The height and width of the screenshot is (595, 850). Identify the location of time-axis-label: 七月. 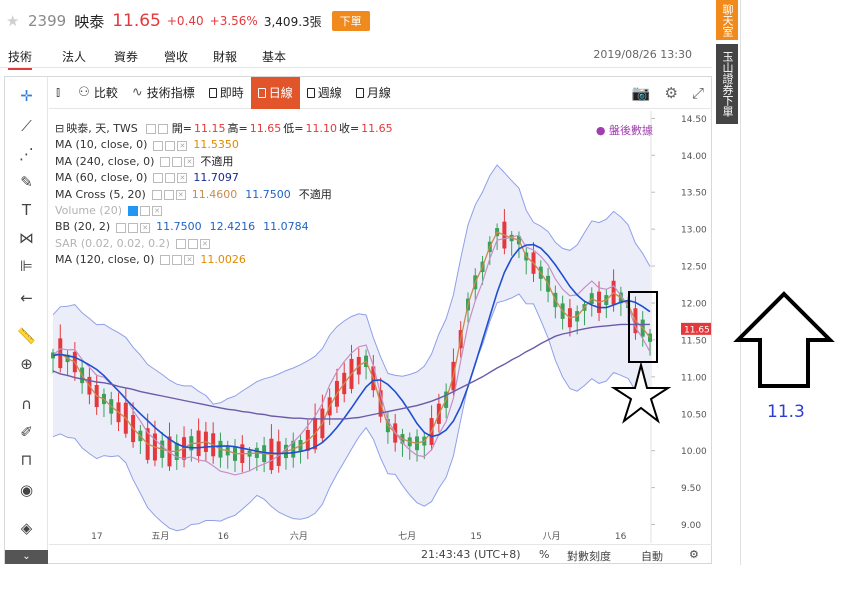
(407, 536).